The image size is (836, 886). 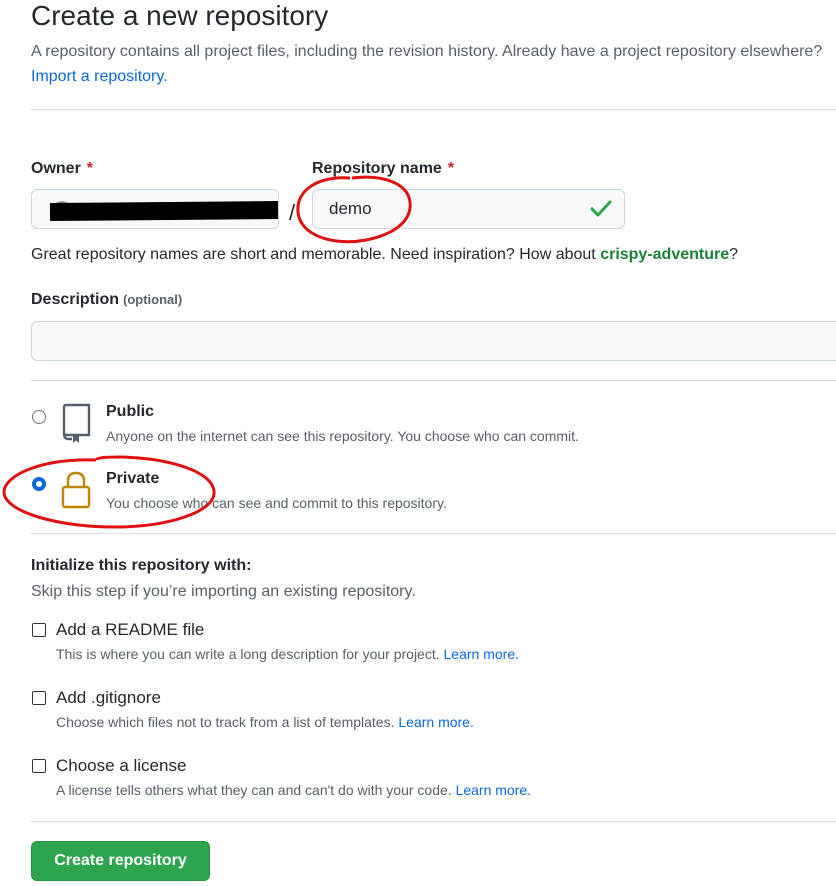 What do you see at coordinates (76, 423) in the screenshot?
I see `repo-icon` at bounding box center [76, 423].